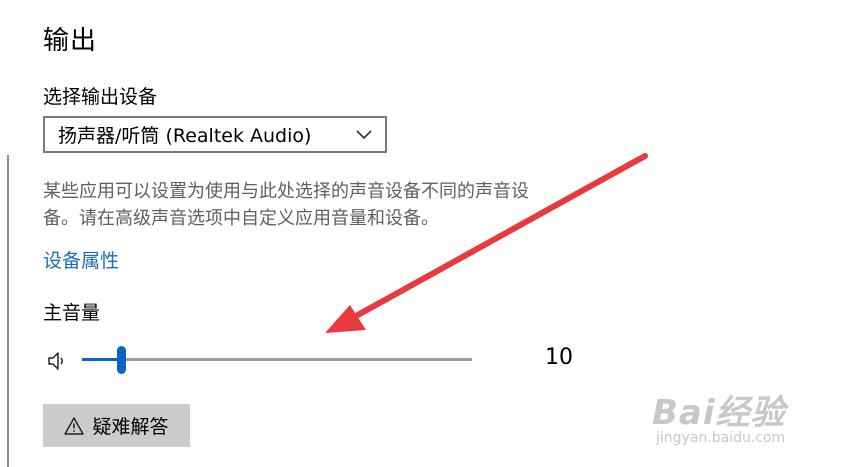 The width and height of the screenshot is (853, 467). I want to click on master-volume-value: 10, so click(559, 357).